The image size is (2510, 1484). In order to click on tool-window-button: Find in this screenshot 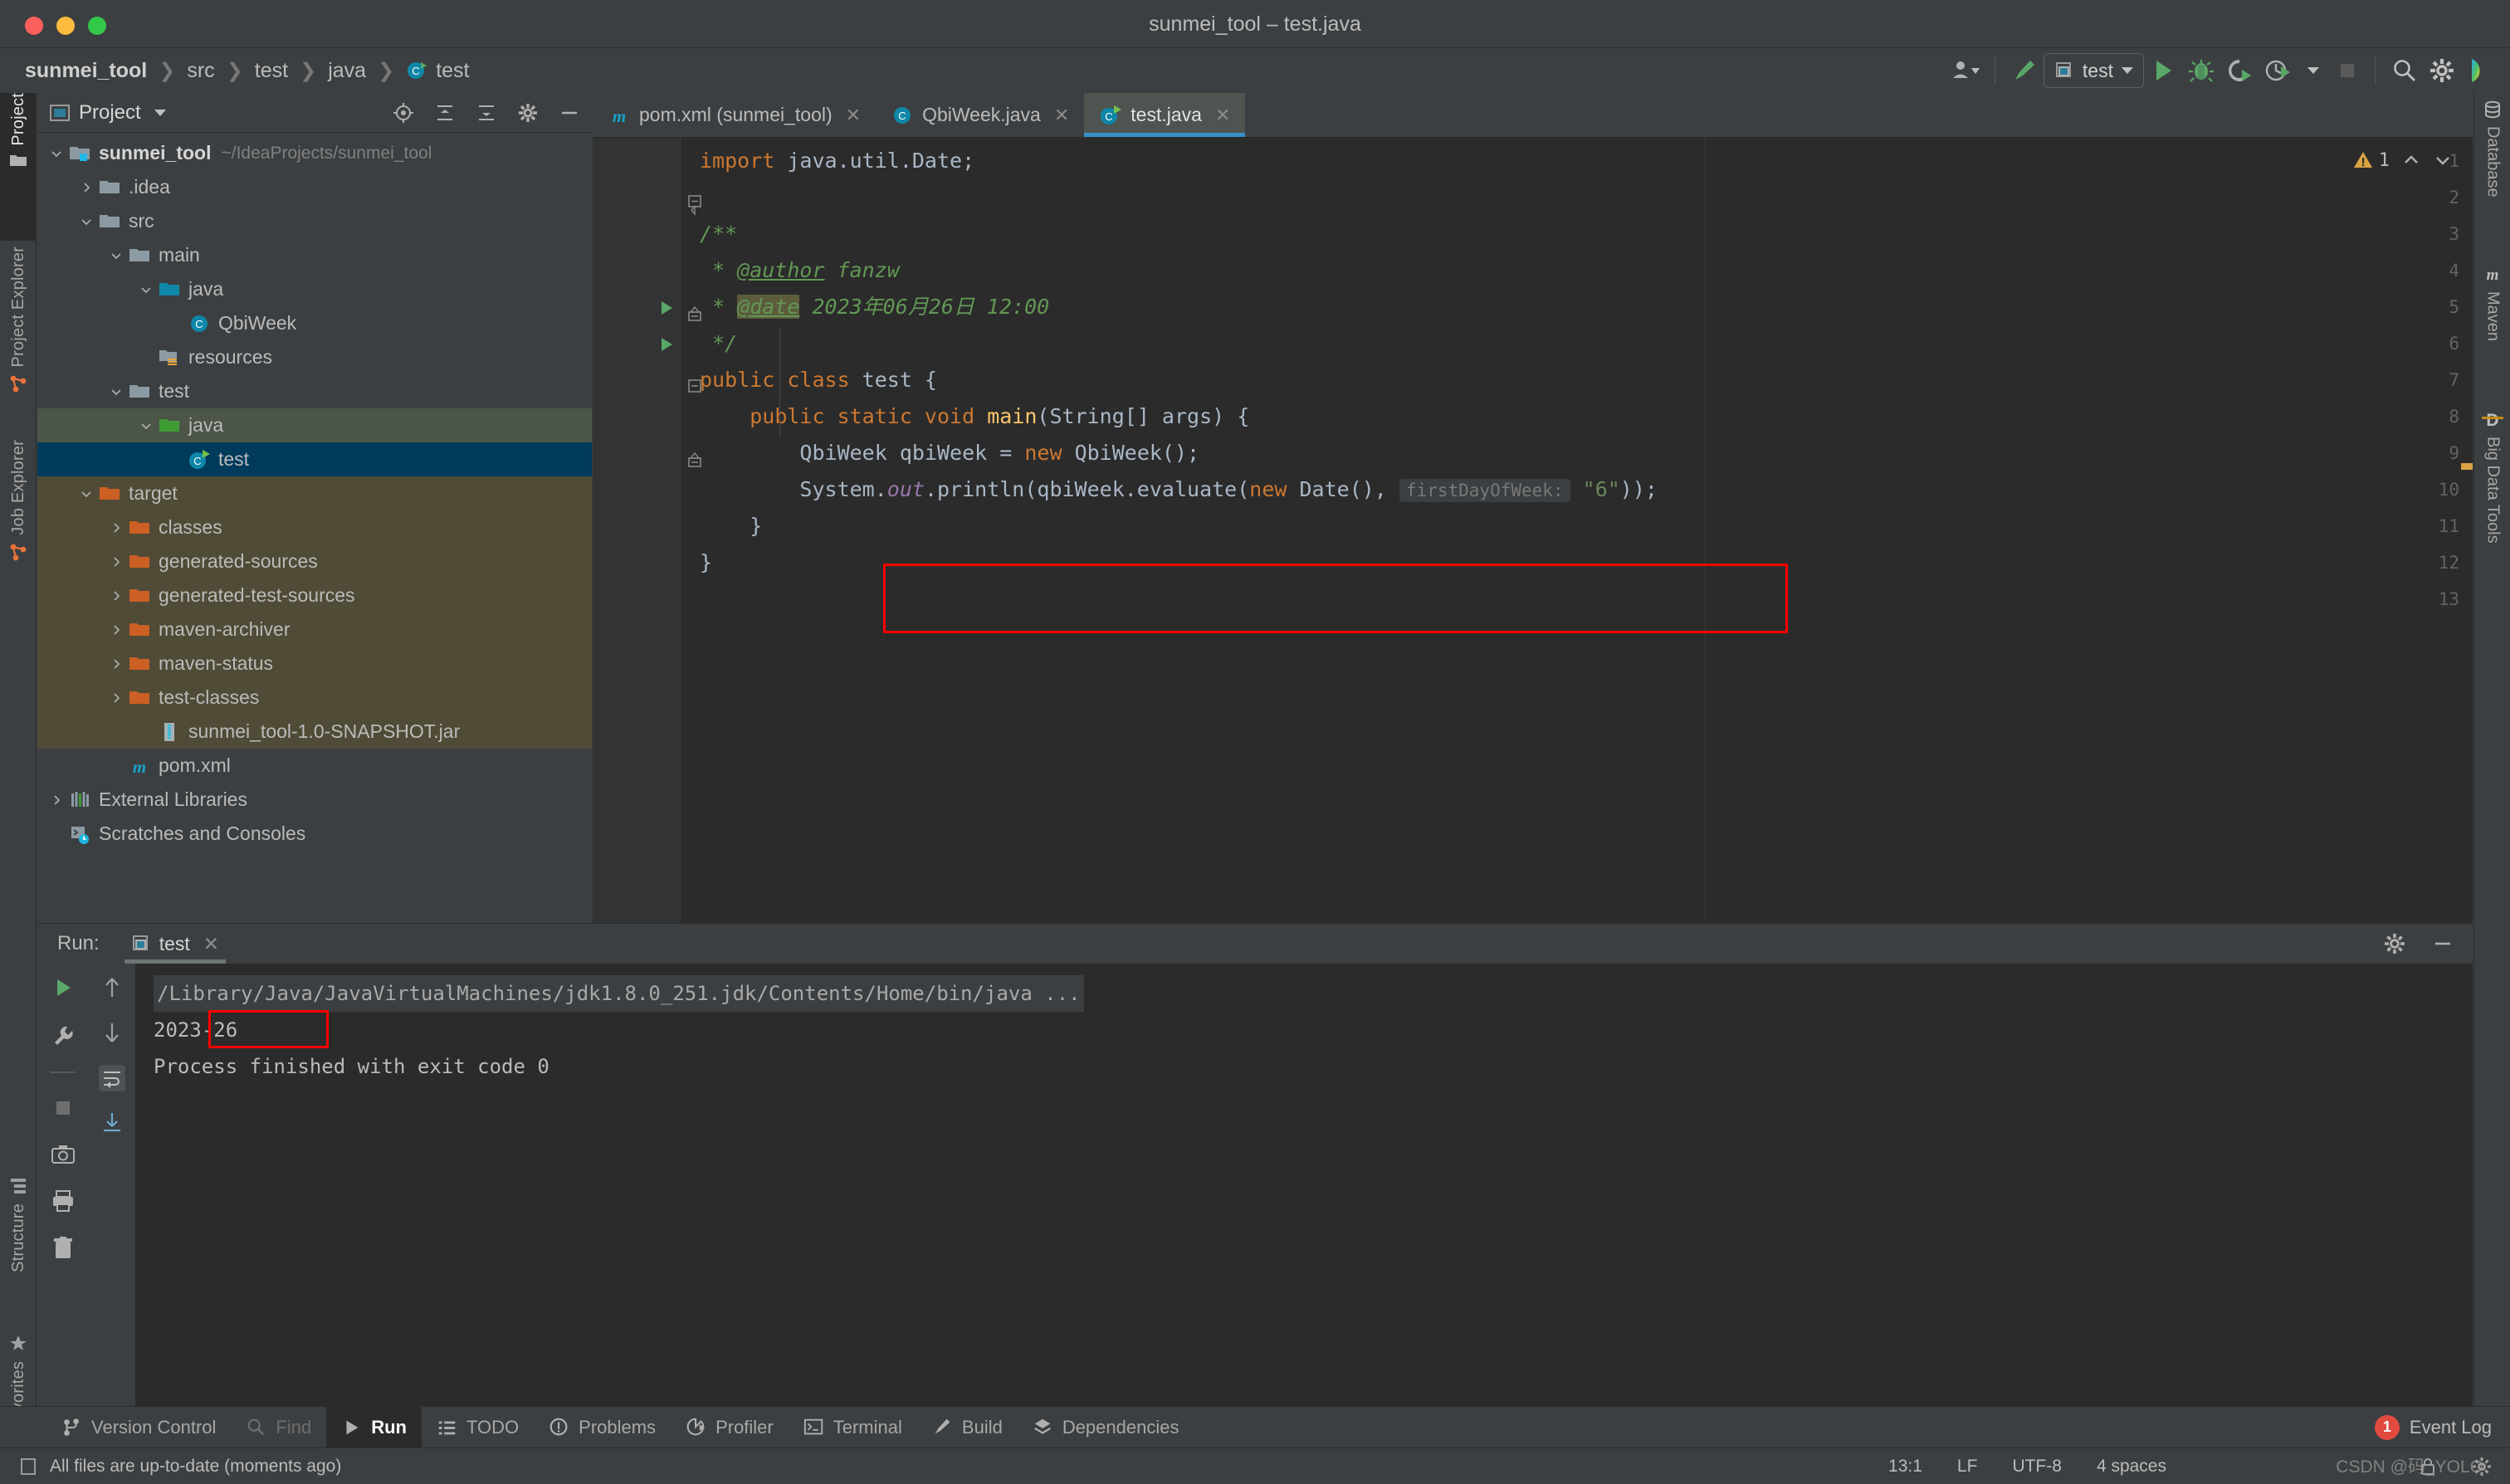, I will do `click(279, 1427)`.